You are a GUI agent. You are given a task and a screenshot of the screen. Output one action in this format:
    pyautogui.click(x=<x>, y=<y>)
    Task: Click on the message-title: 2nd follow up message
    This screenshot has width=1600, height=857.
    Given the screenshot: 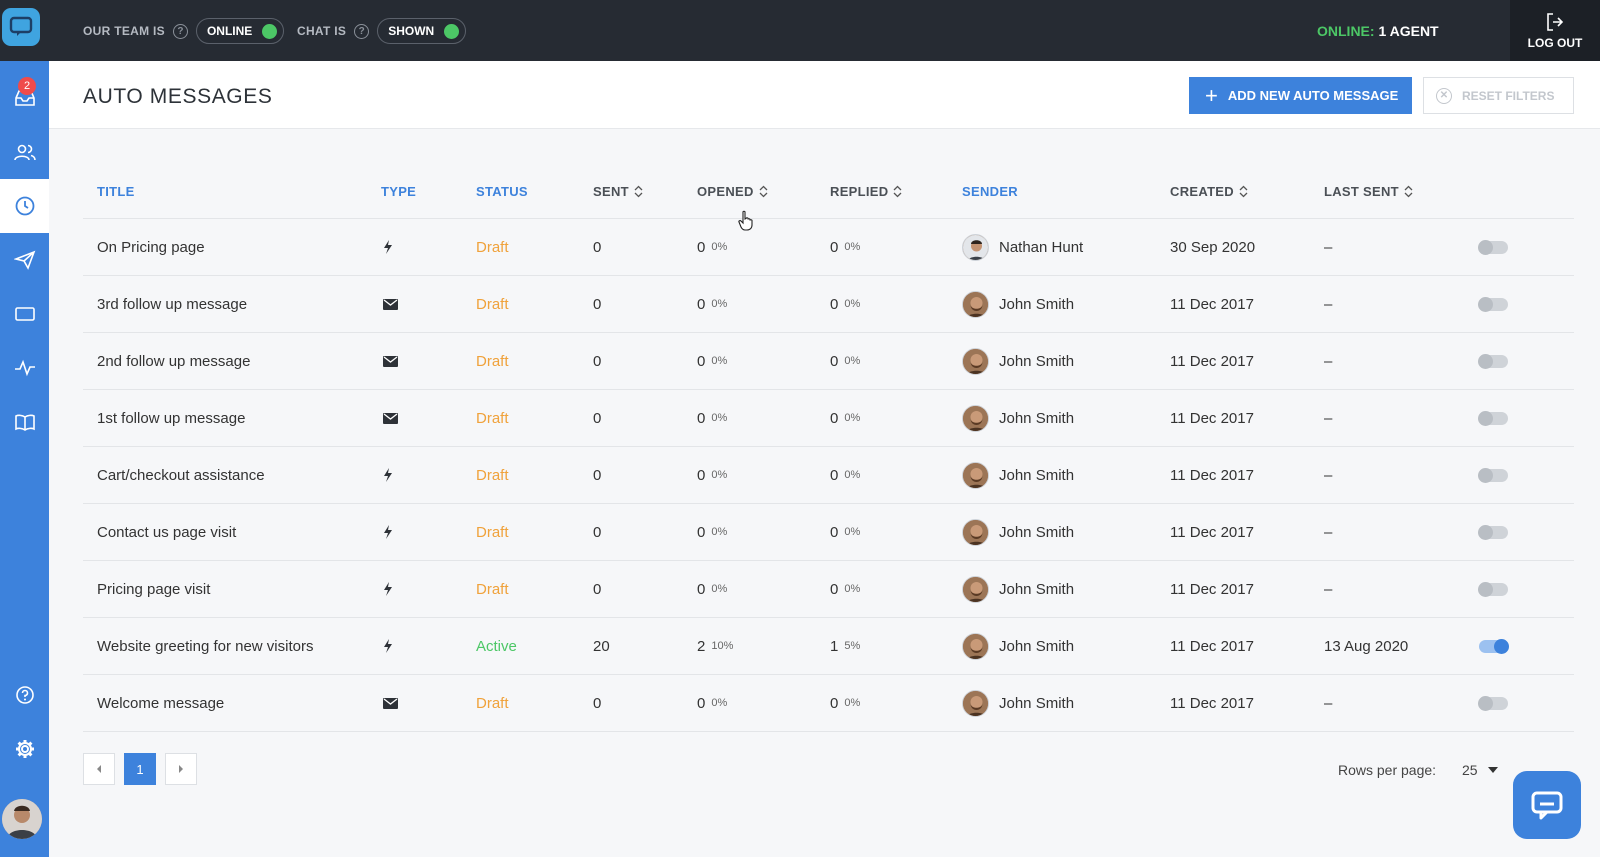 What is the action you would take?
    pyautogui.click(x=173, y=361)
    